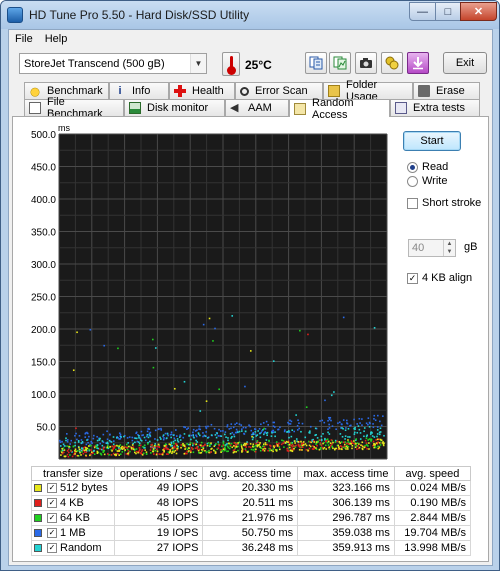 This screenshot has height=571, width=500. I want to click on exit-button: Exit, so click(465, 63).